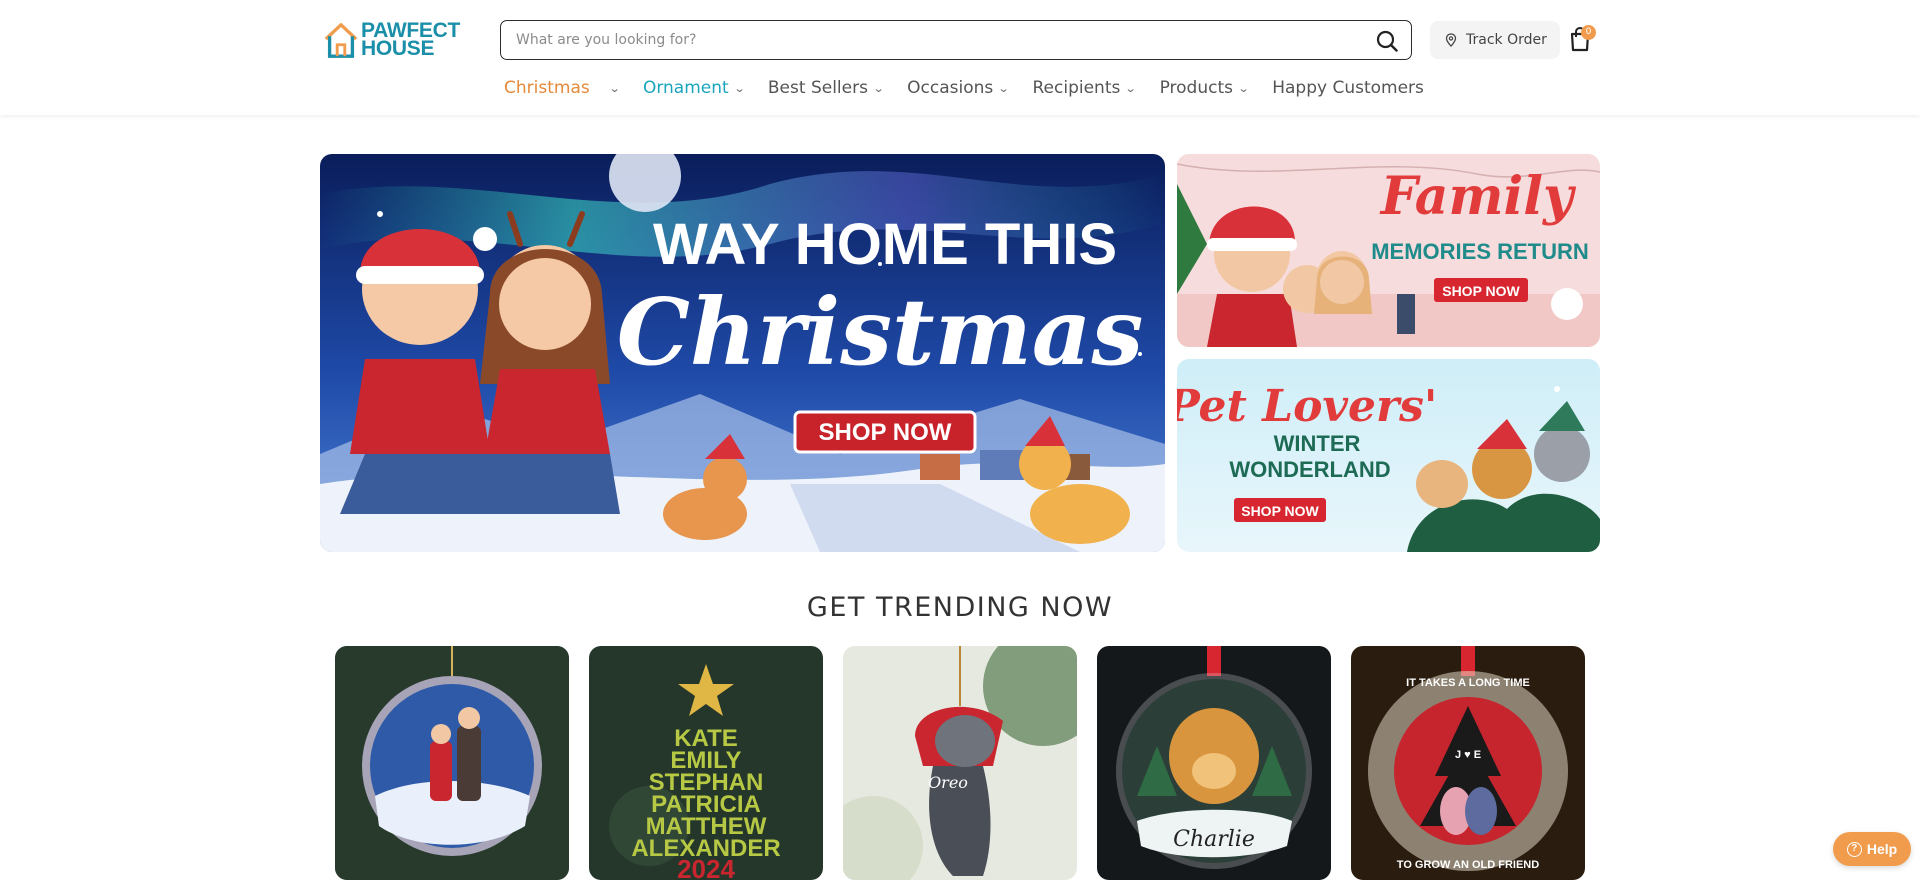  I want to click on track-order-button: Track Order, so click(1495, 40).